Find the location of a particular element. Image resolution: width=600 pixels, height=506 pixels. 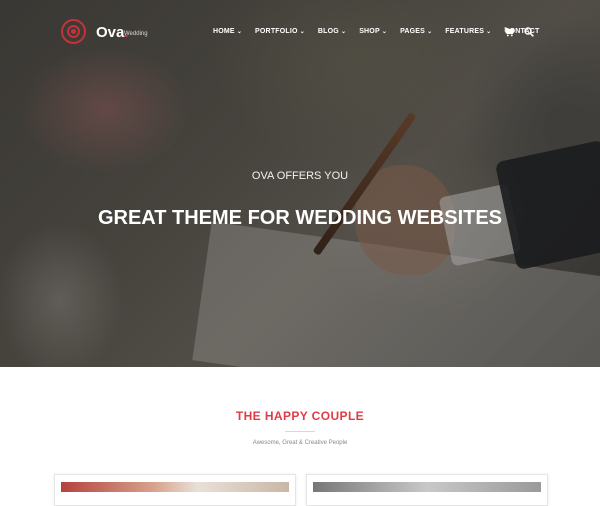

nav-item-home: HOME ⌄ is located at coordinates (227, 31).